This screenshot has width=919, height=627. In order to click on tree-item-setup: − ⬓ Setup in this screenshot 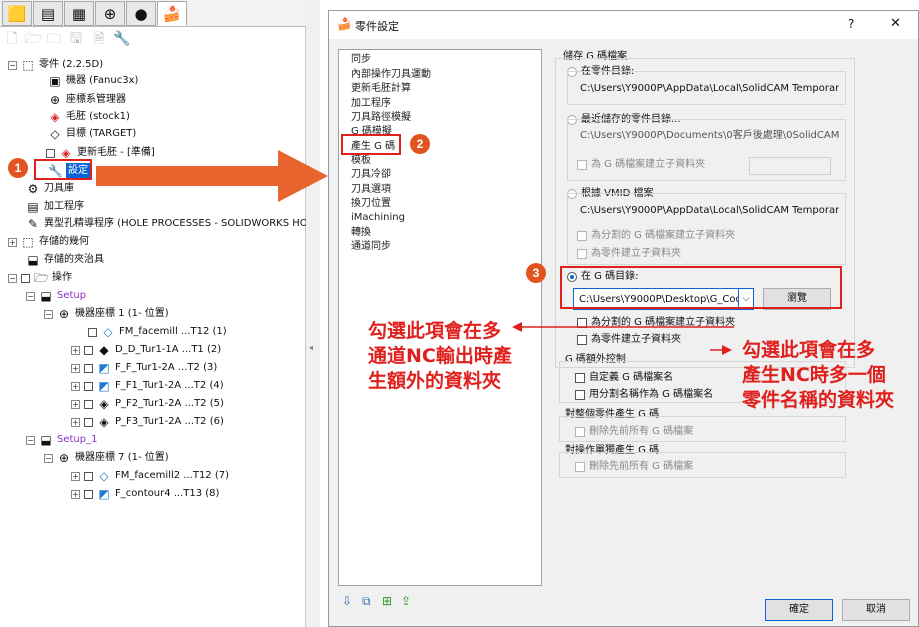, I will do `click(56, 296)`.